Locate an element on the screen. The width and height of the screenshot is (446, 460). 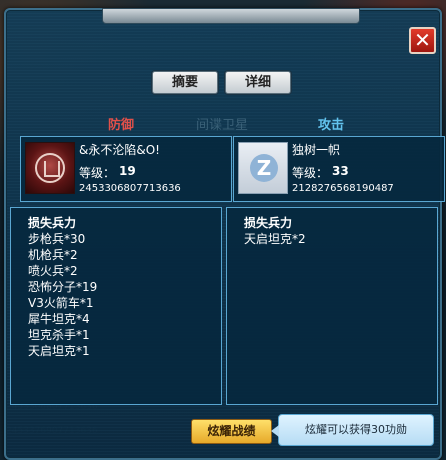
defender-name: &永不沦陷&O! is located at coordinates (119, 150).